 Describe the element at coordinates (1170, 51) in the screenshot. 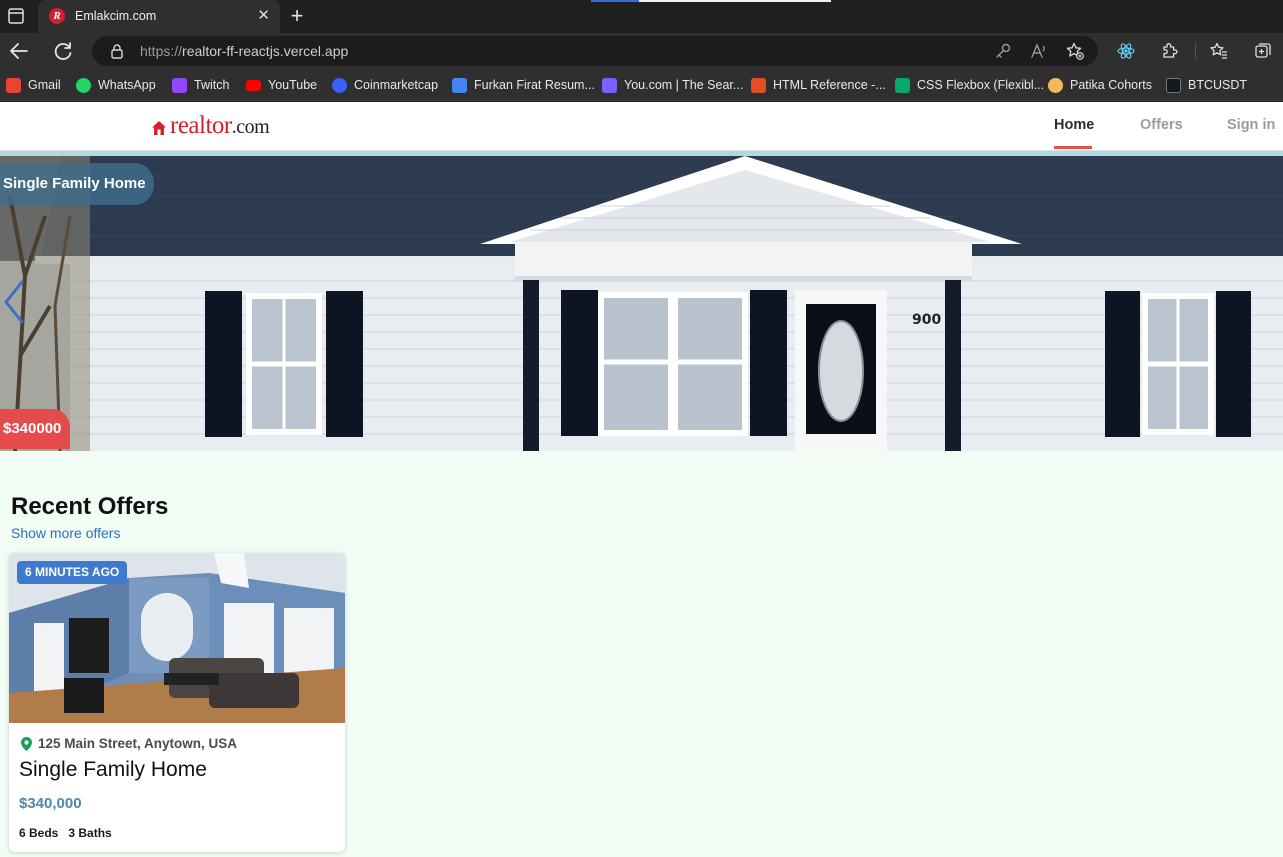

I see `extensions-icon` at that location.